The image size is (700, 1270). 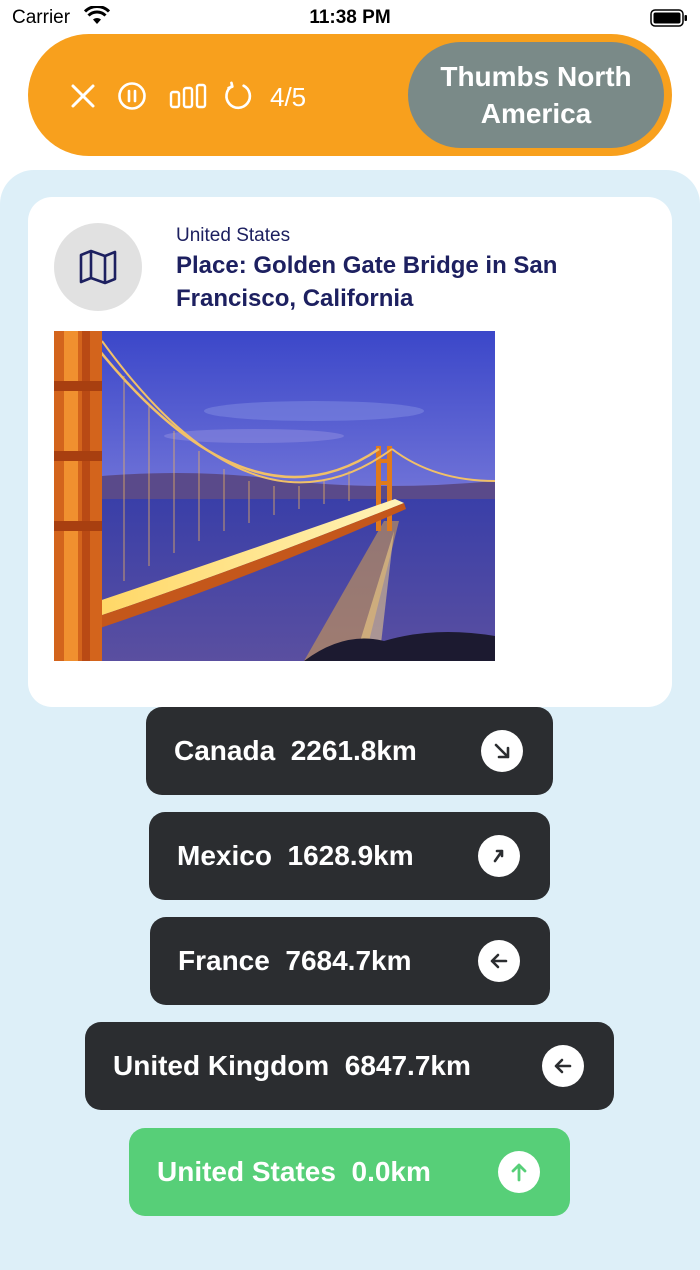 I want to click on north-east-arrow-icon, so click(x=499, y=856).